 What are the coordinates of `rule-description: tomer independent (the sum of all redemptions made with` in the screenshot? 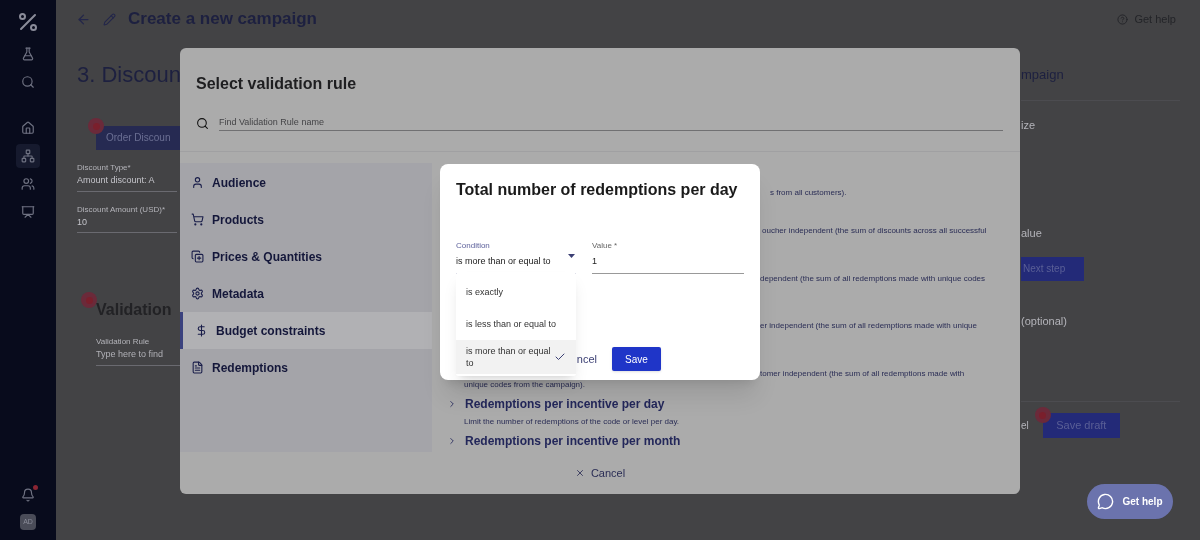 It's located at (862, 373).